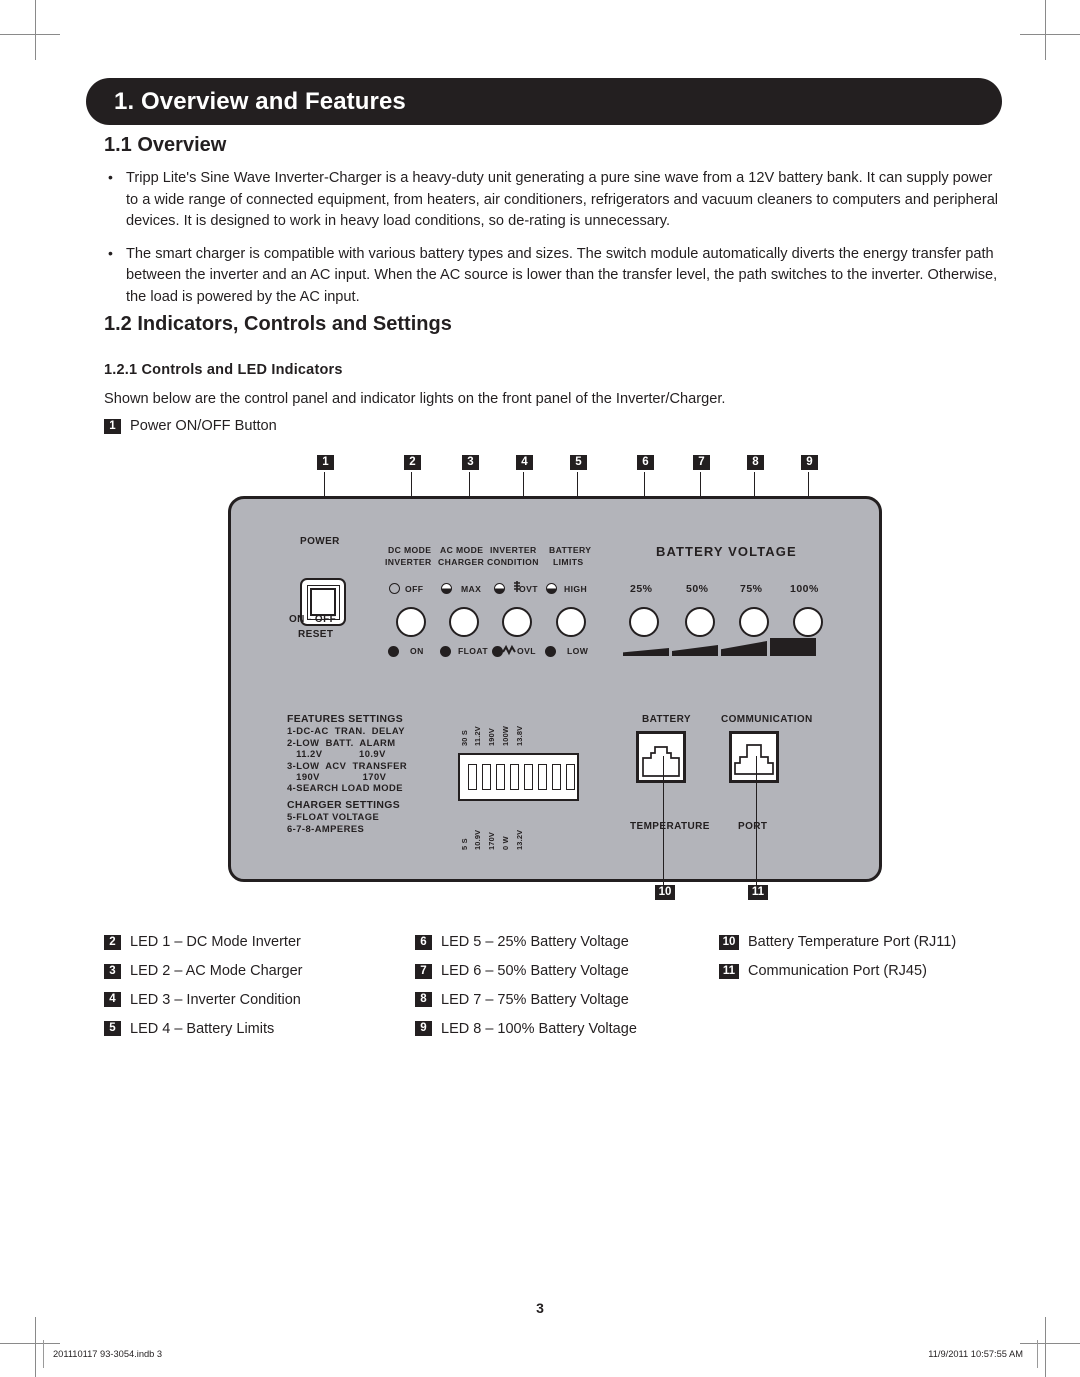  Describe the element at coordinates (729, 971) in the screenshot. I see `callout-chip: 11` at that location.